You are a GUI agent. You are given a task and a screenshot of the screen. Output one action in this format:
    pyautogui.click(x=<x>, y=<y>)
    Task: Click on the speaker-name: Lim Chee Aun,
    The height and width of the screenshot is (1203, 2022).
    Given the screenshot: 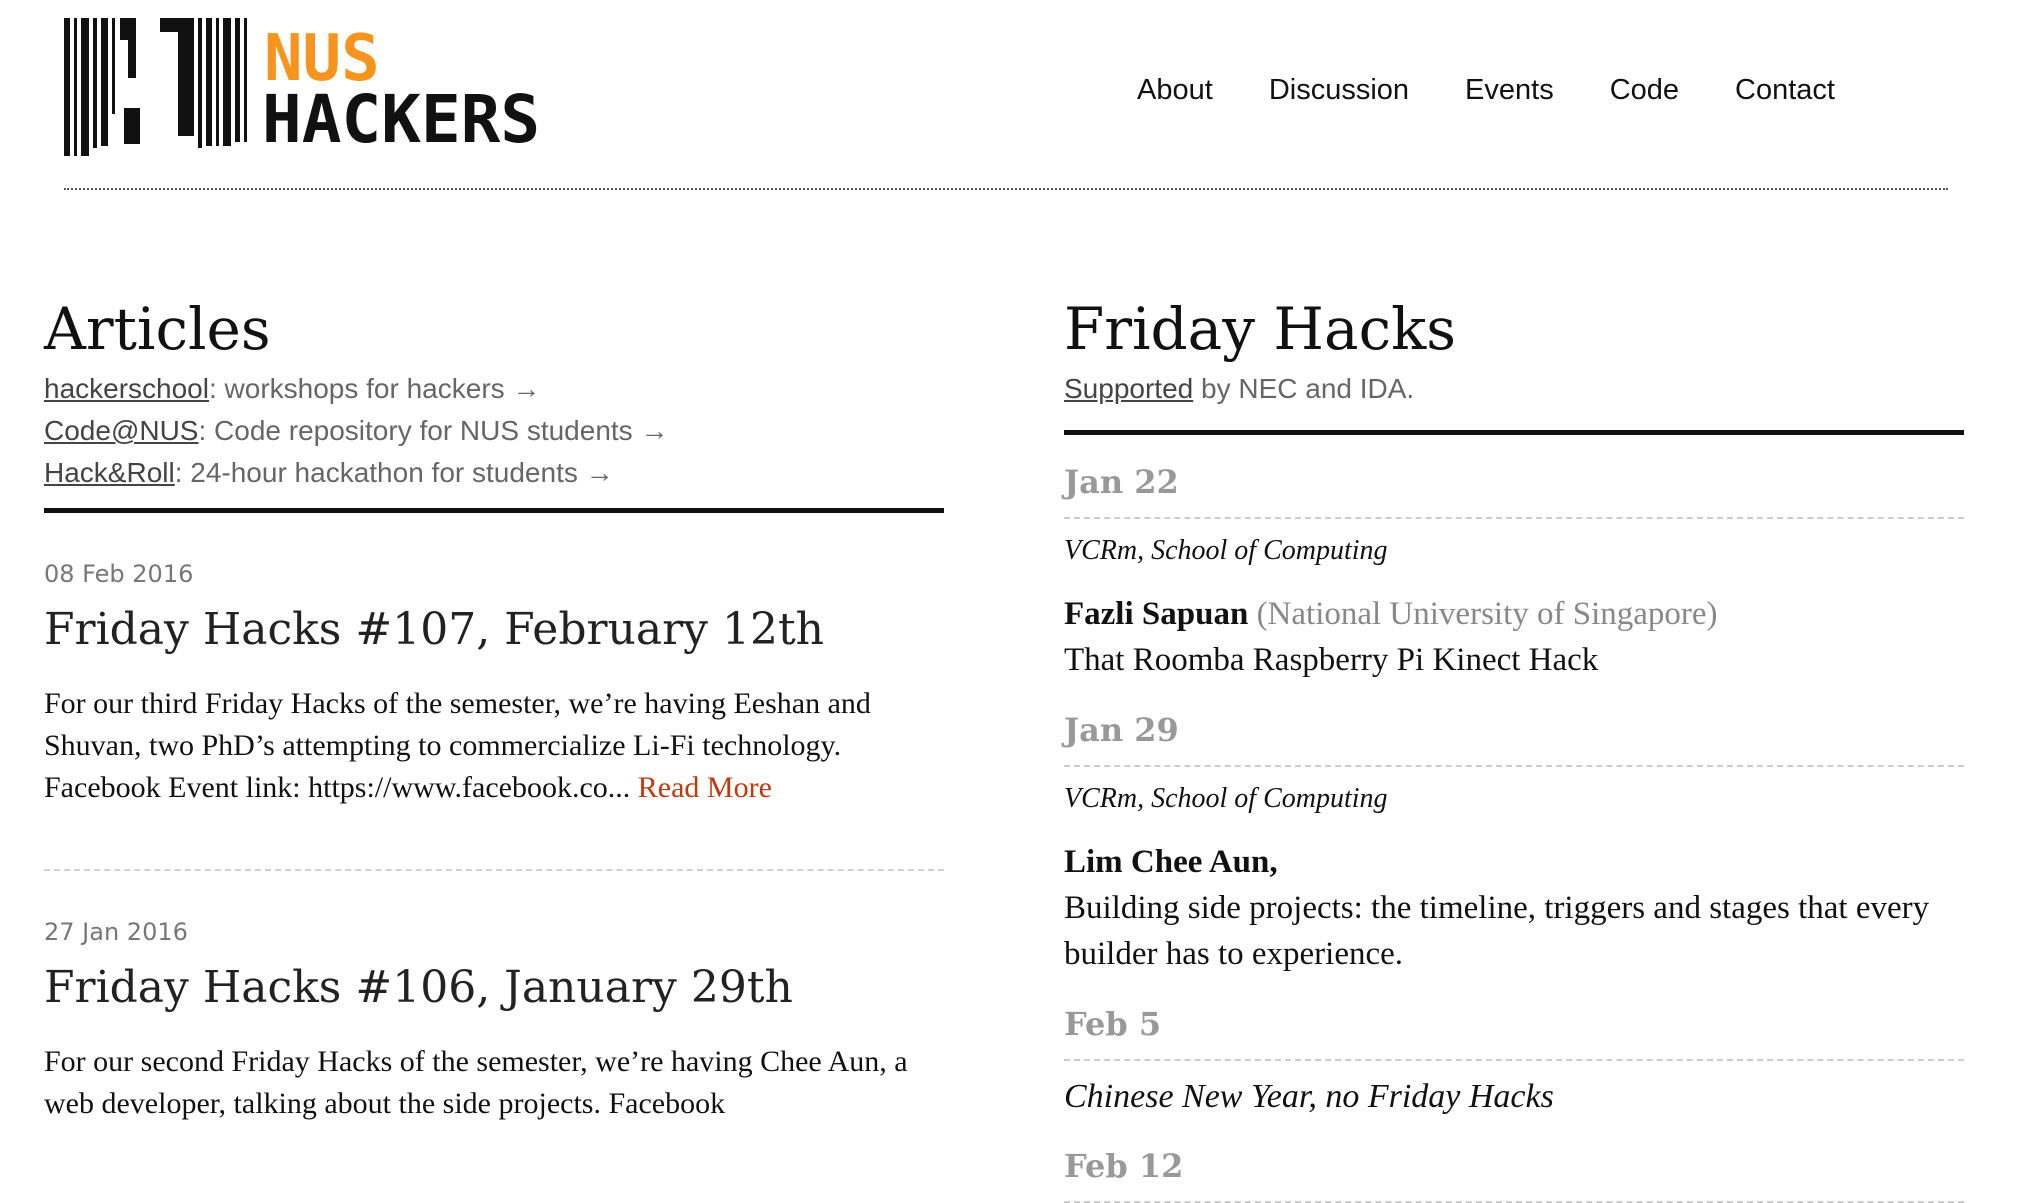 What is the action you would take?
    pyautogui.click(x=1171, y=862)
    